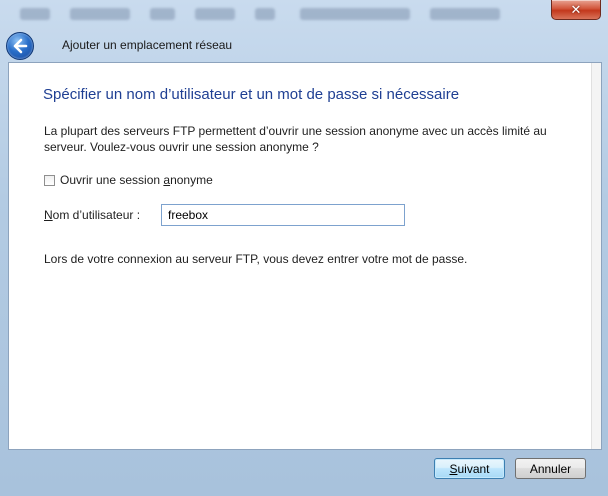  Describe the element at coordinates (92, 215) in the screenshot. I see `username-label: Nom d’utilisateur :` at that location.